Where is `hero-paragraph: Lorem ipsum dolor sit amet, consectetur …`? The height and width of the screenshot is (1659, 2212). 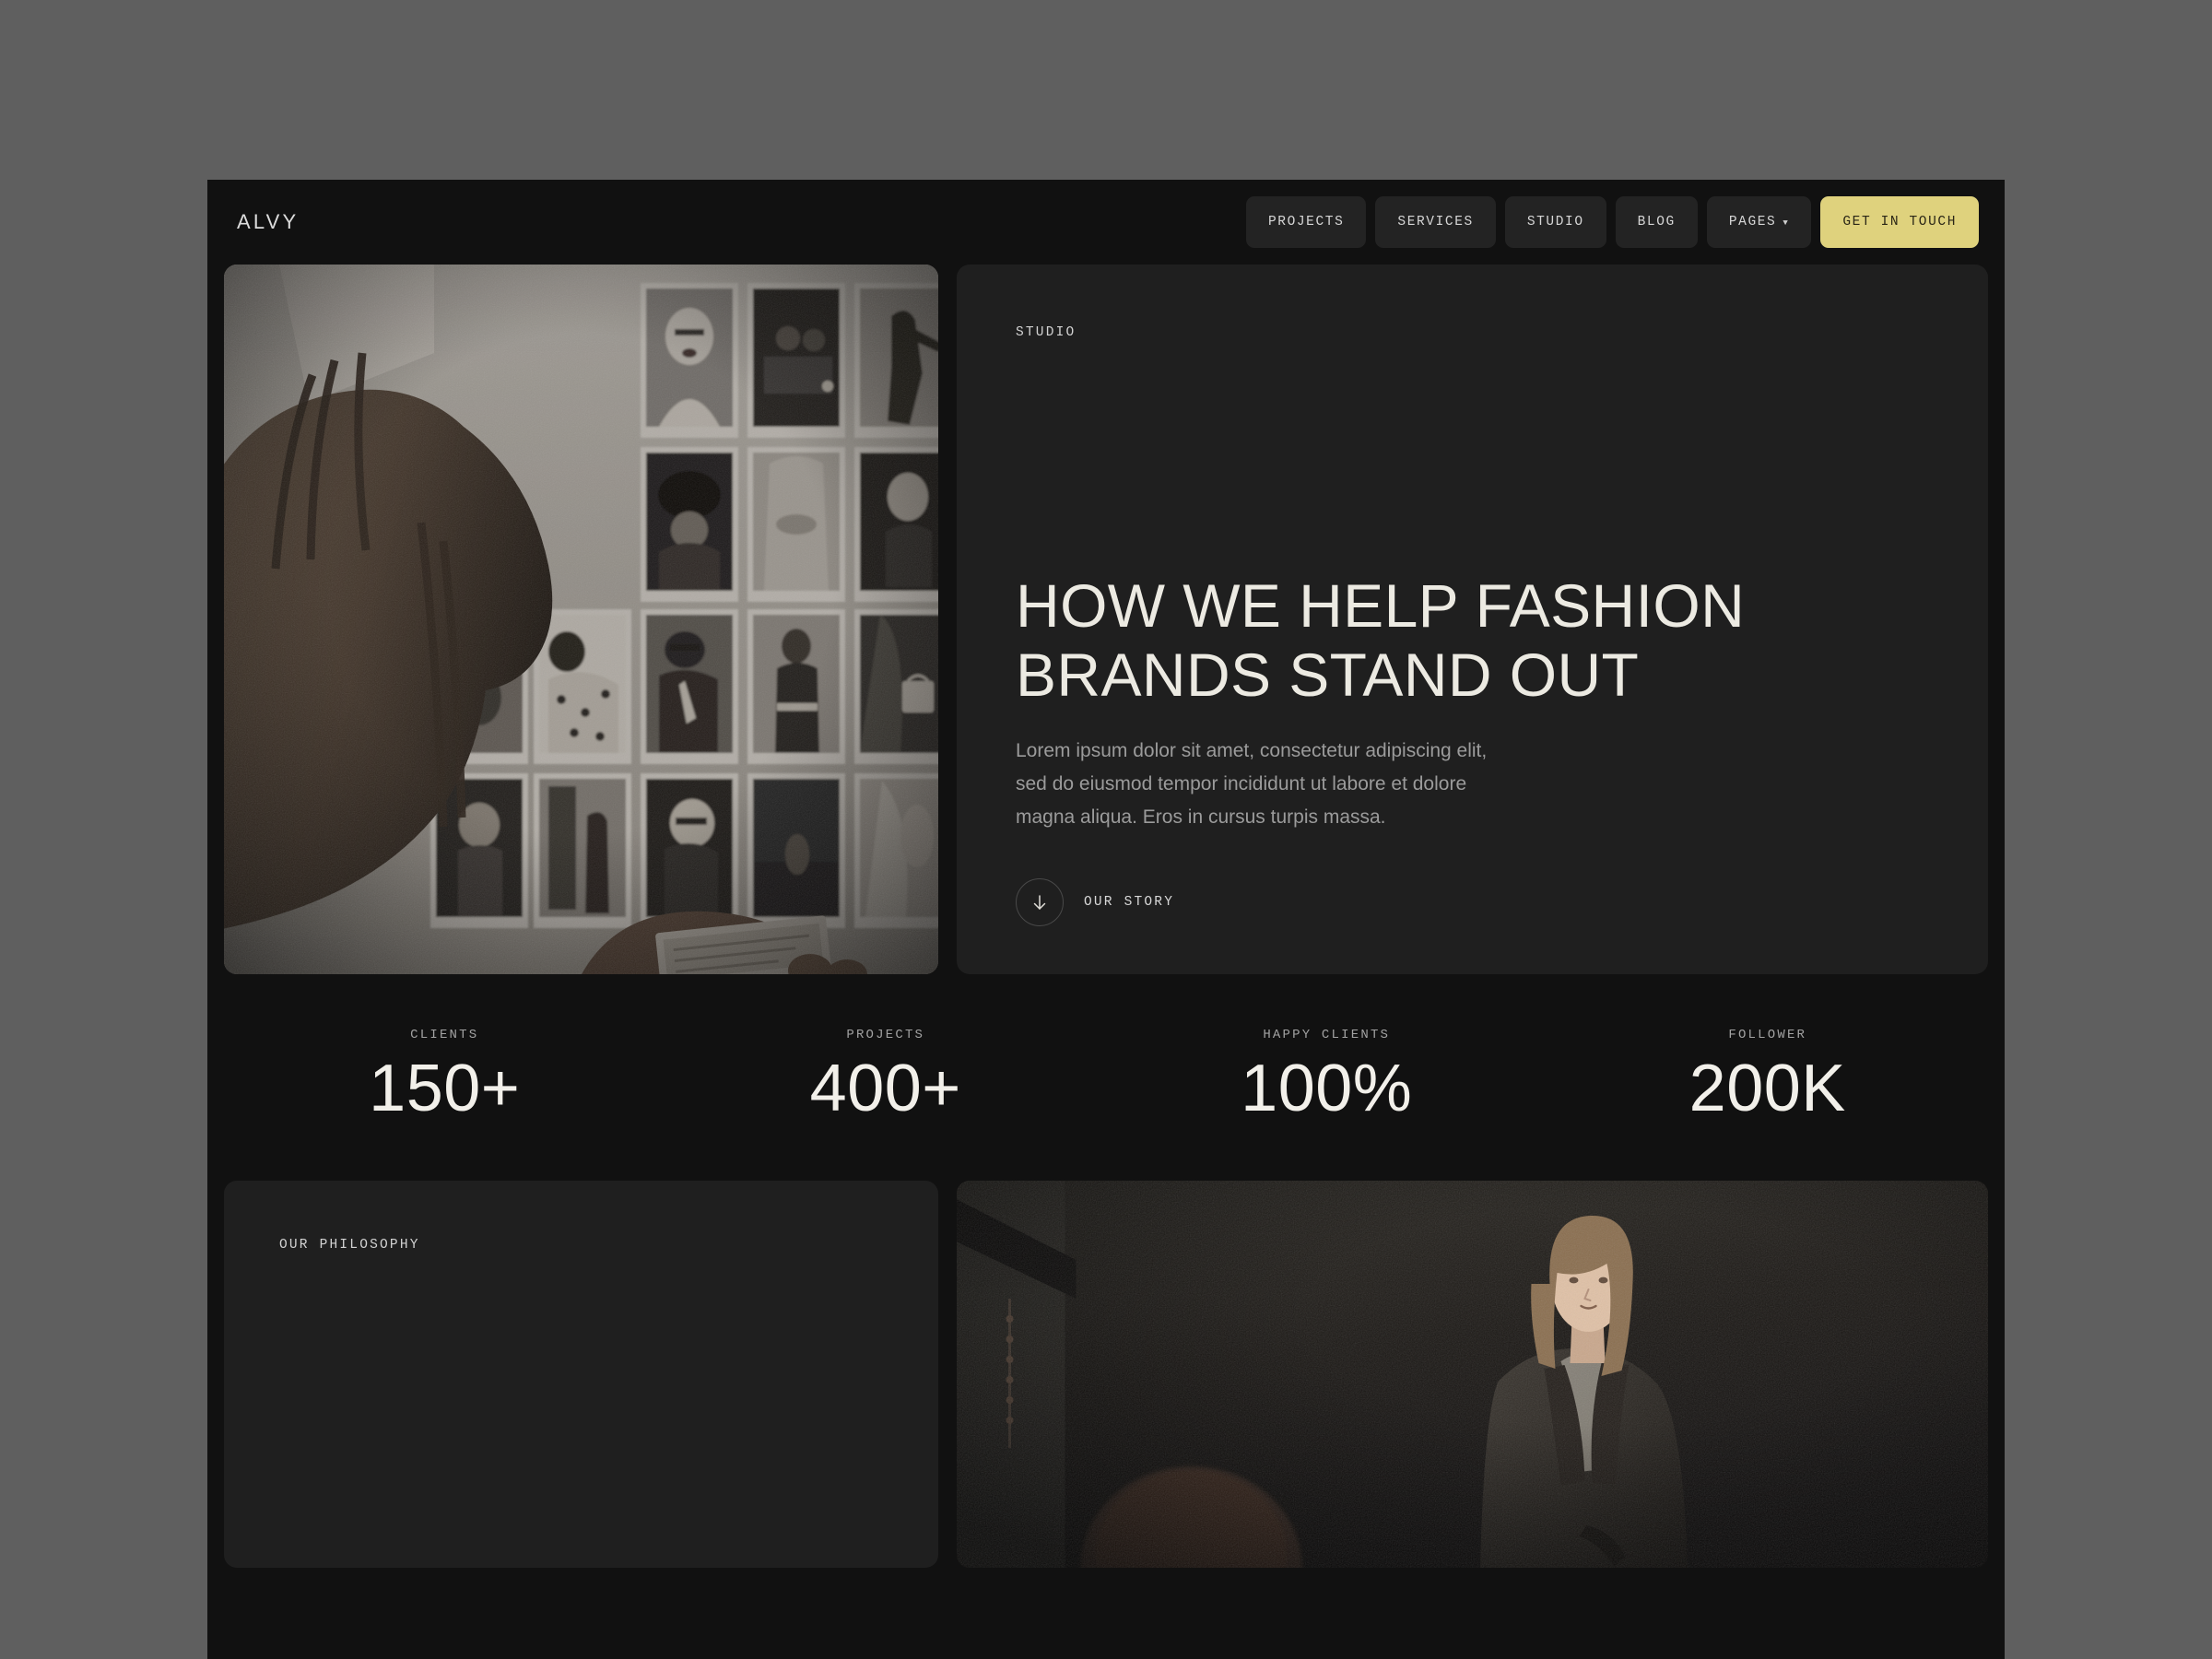 hero-paragraph: Lorem ipsum dolor sit amet, consectetur … is located at coordinates (1252, 783).